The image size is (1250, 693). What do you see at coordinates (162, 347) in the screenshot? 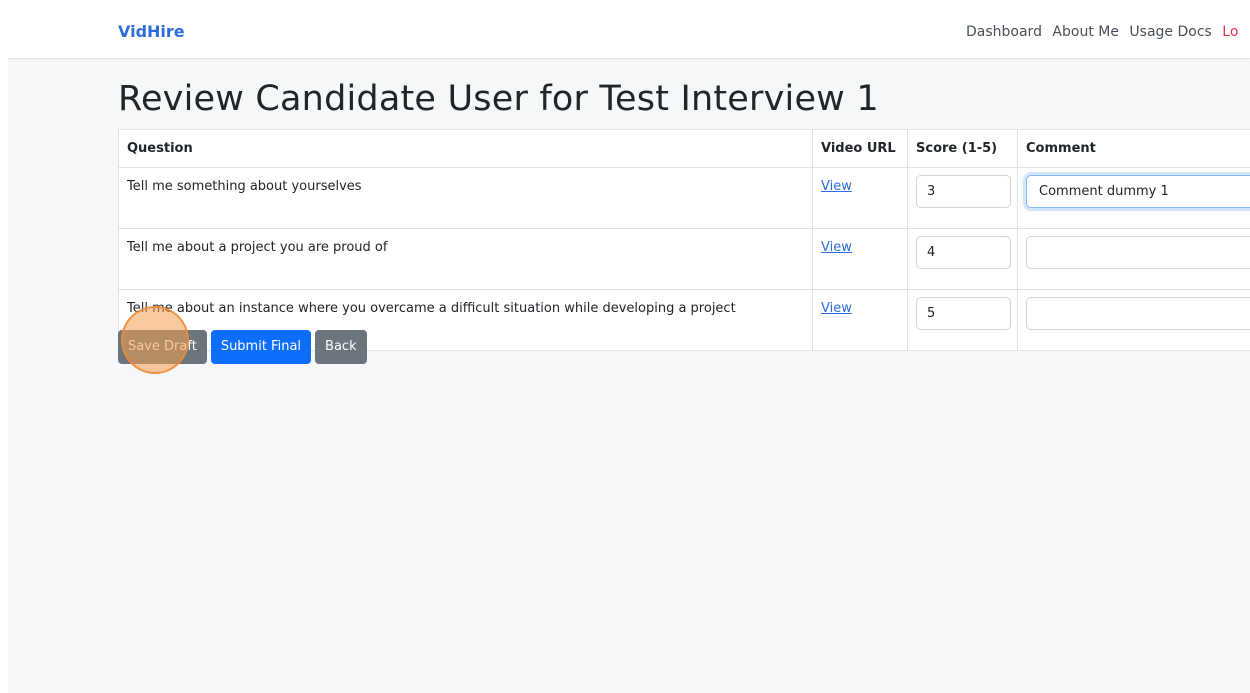
I see `save-draft-button: Save Draft` at bounding box center [162, 347].